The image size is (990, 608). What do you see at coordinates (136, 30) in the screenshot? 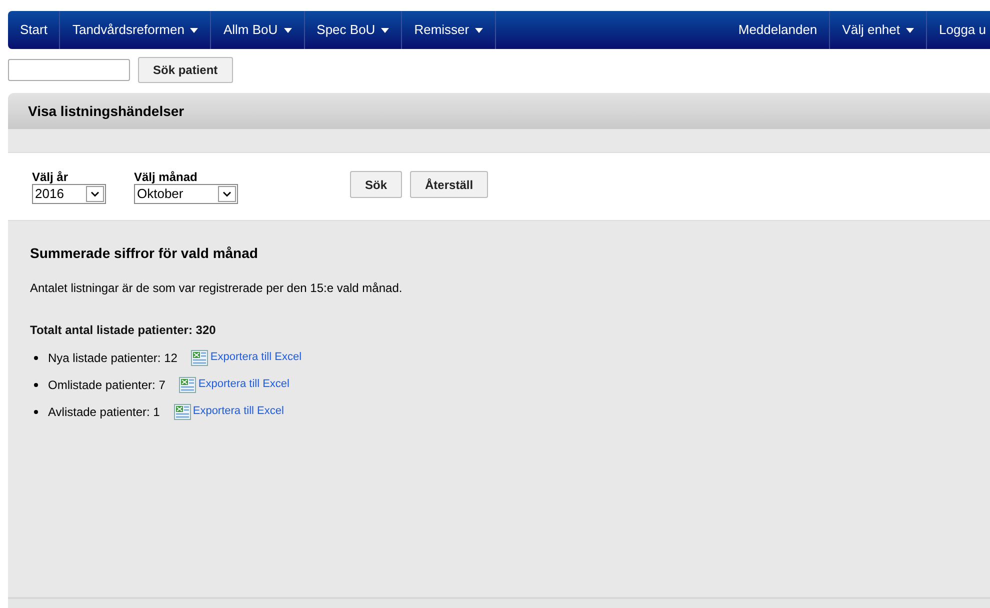
I see `nav-link: Tandvårdsreformen` at bounding box center [136, 30].